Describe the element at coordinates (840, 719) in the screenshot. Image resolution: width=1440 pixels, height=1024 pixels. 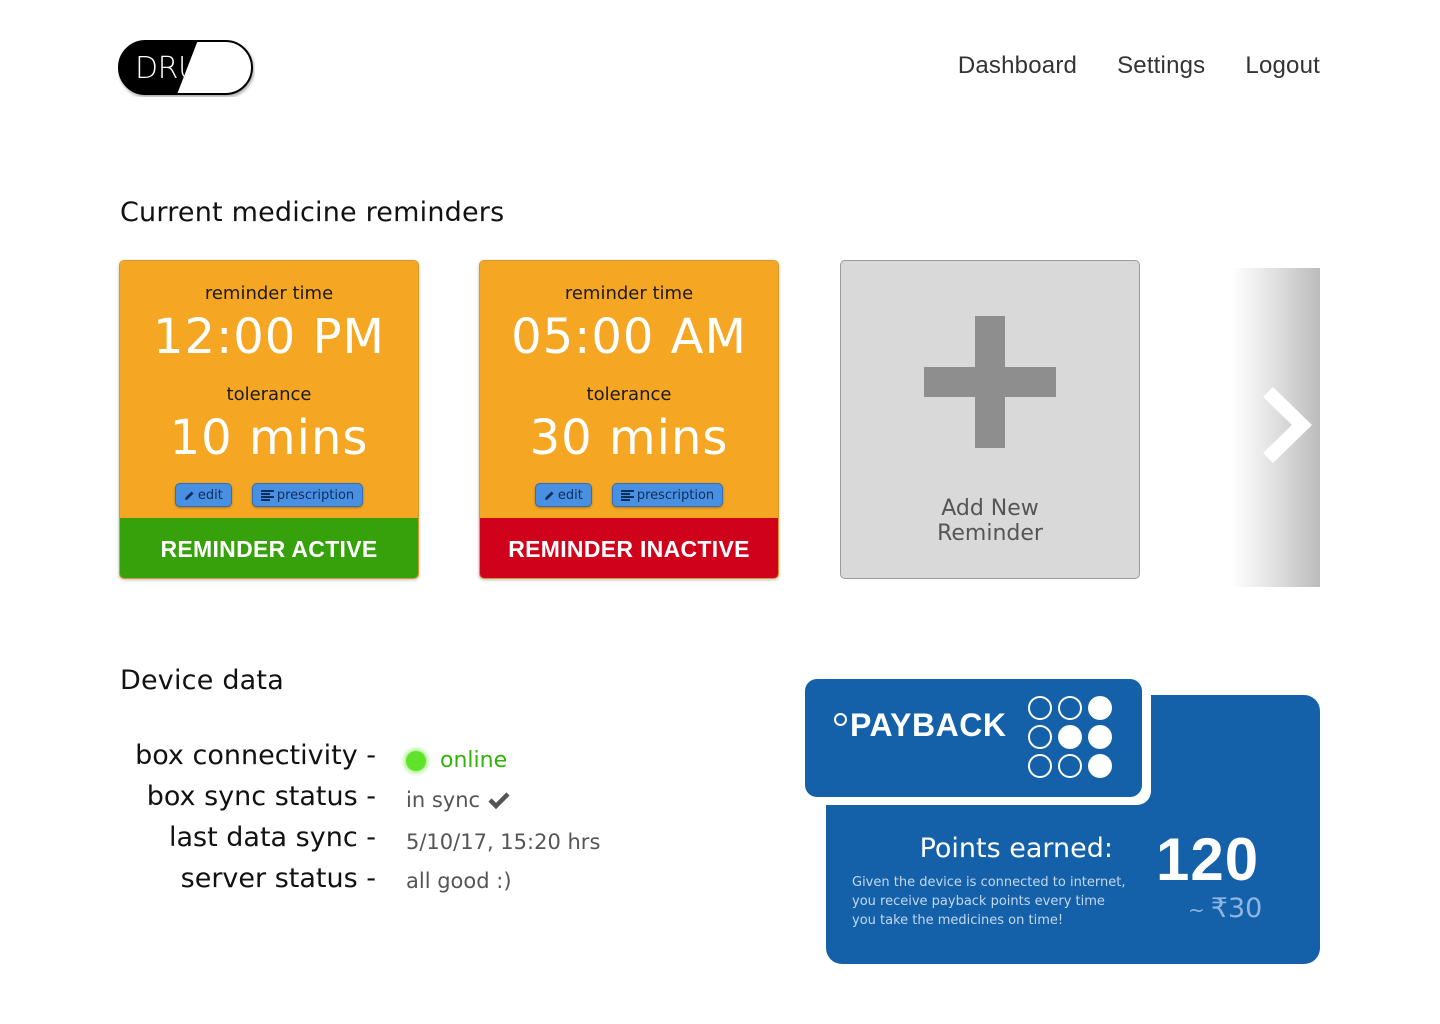
I see `payback-logo-circle` at that location.